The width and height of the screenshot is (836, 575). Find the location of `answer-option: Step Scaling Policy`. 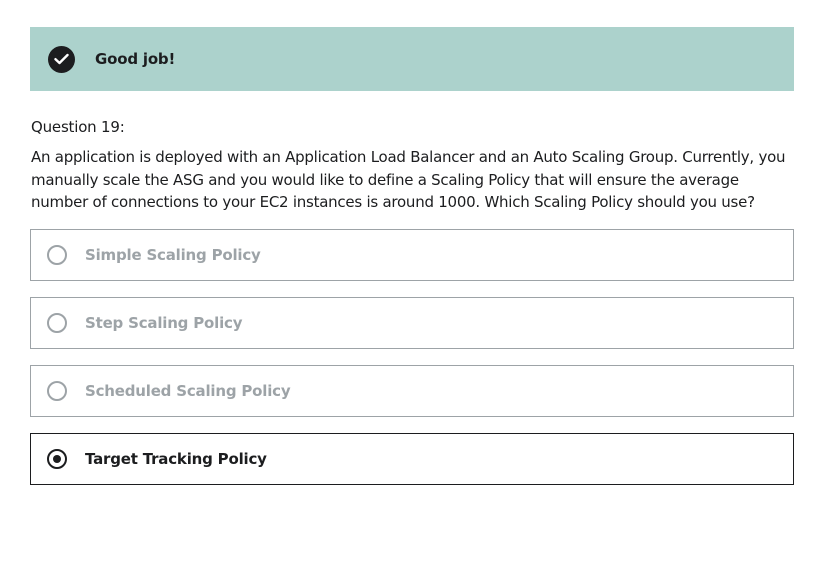

answer-option: Step Scaling Policy is located at coordinates (412, 323).